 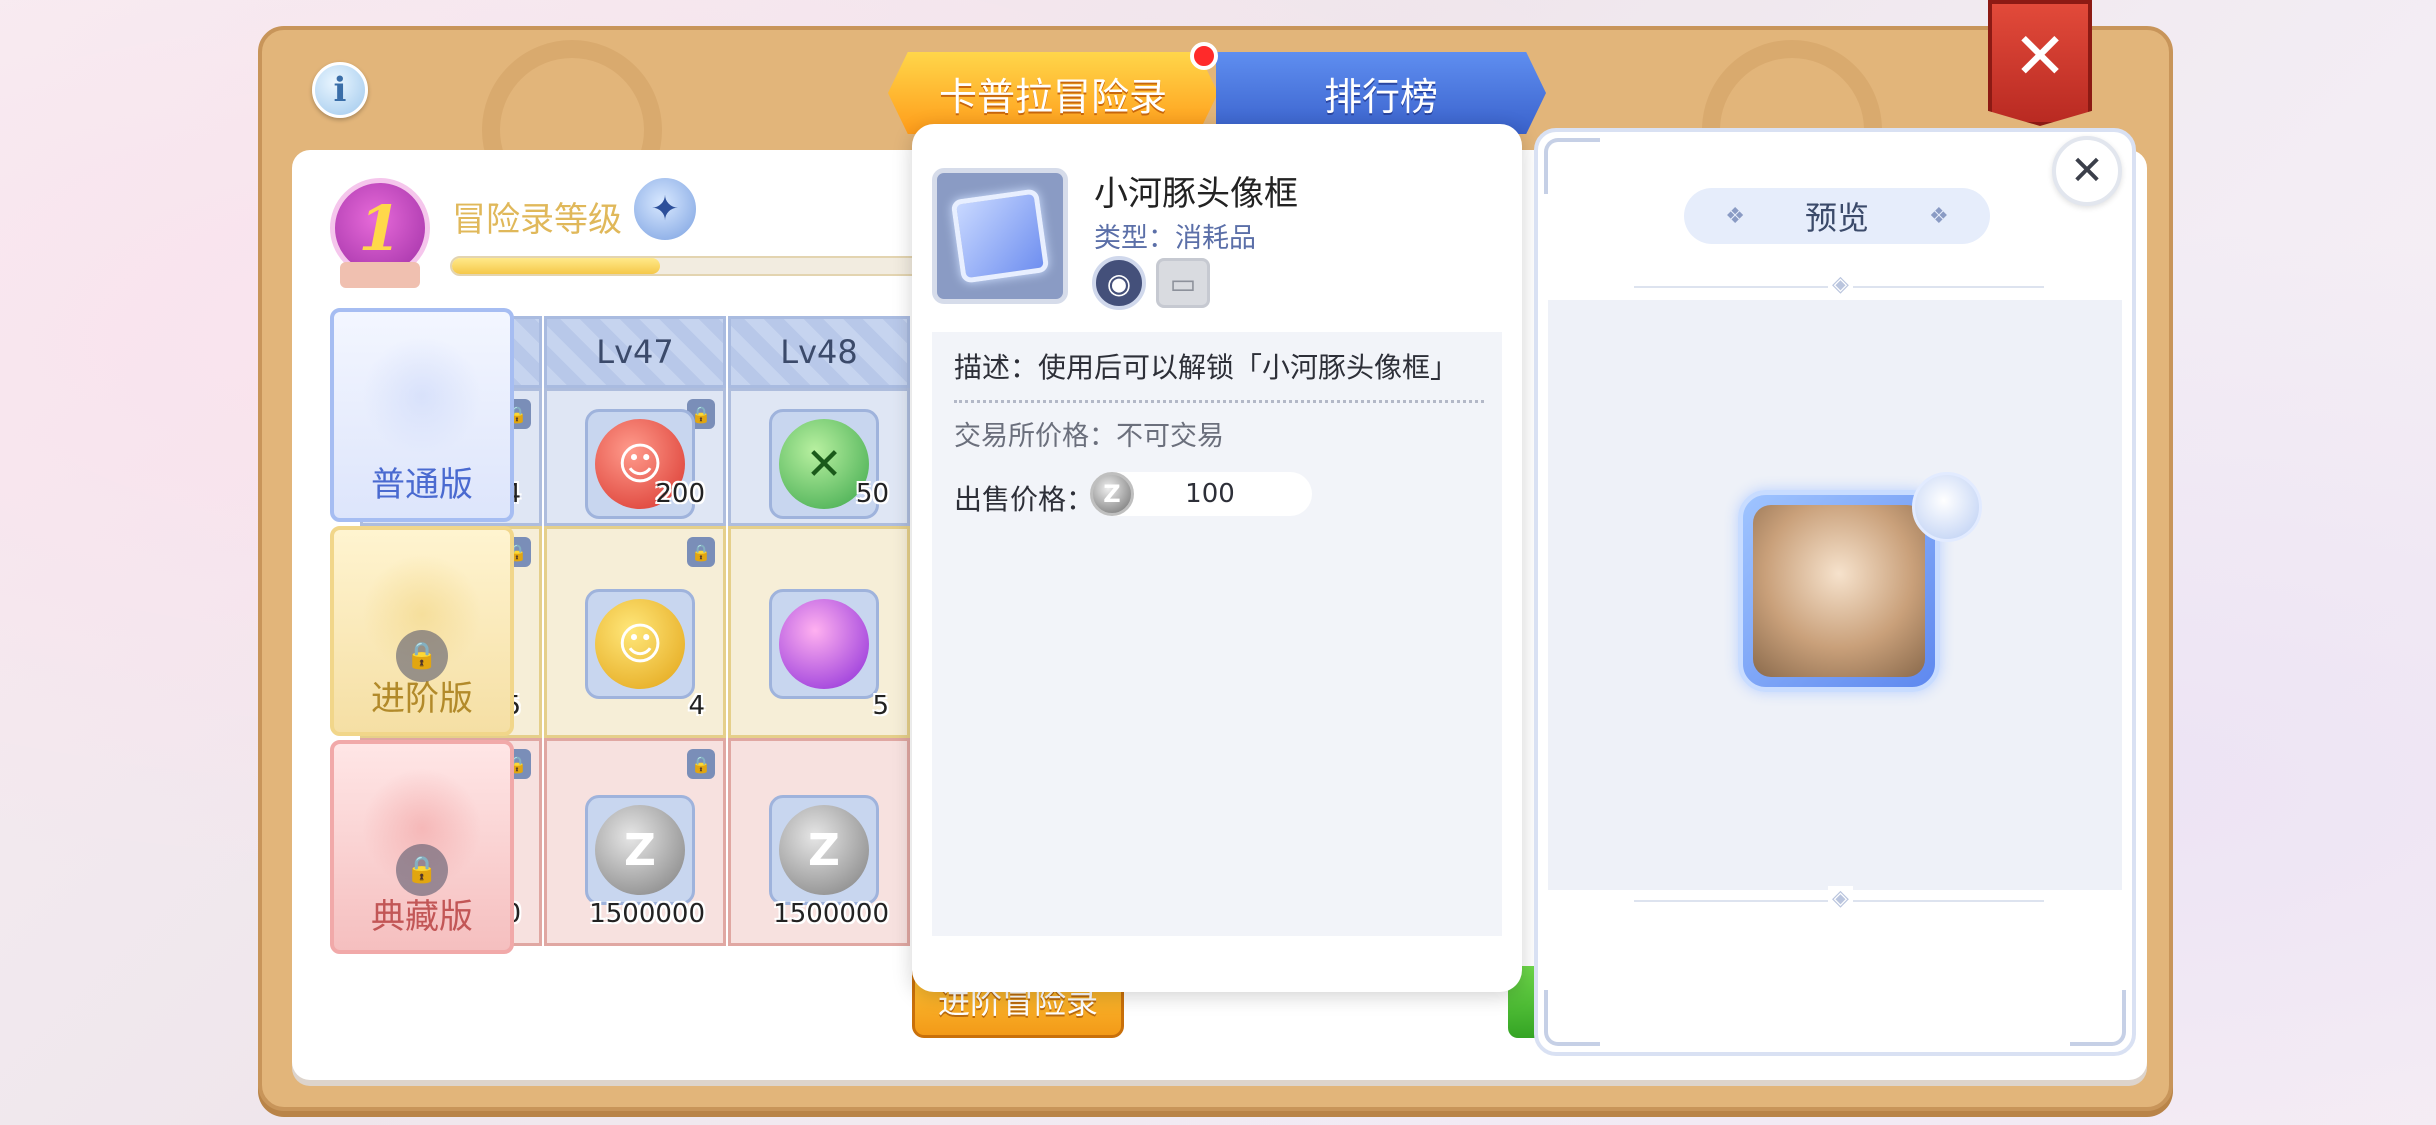 I want to click on reward-item: ☺, so click(x=640, y=644).